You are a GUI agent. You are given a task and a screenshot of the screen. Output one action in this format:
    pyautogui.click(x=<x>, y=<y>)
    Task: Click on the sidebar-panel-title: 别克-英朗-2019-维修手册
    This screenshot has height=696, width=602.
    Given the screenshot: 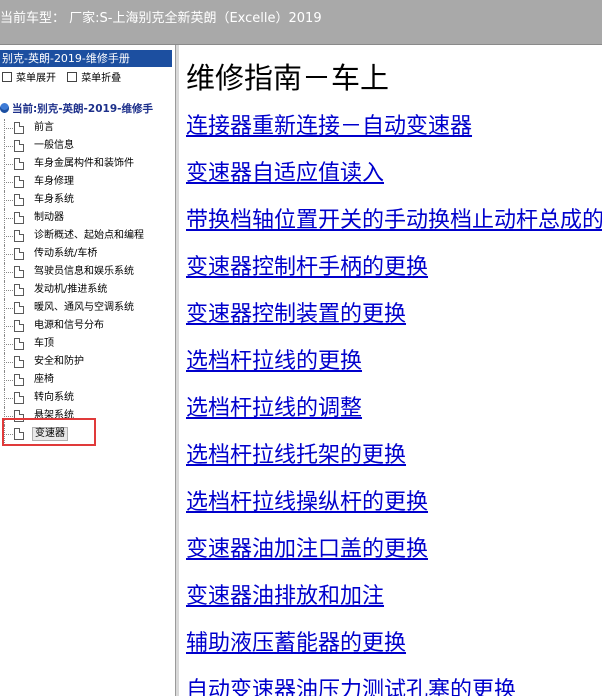 What is the action you would take?
    pyautogui.click(x=86, y=58)
    